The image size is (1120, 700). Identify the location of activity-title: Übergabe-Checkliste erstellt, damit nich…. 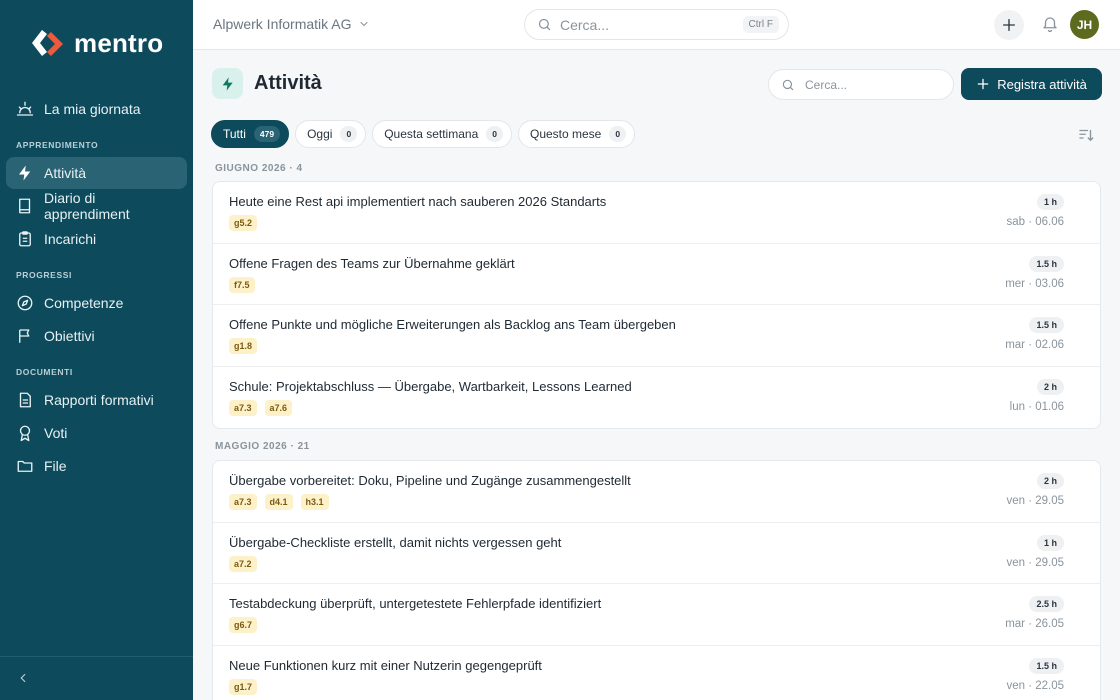
(395, 542).